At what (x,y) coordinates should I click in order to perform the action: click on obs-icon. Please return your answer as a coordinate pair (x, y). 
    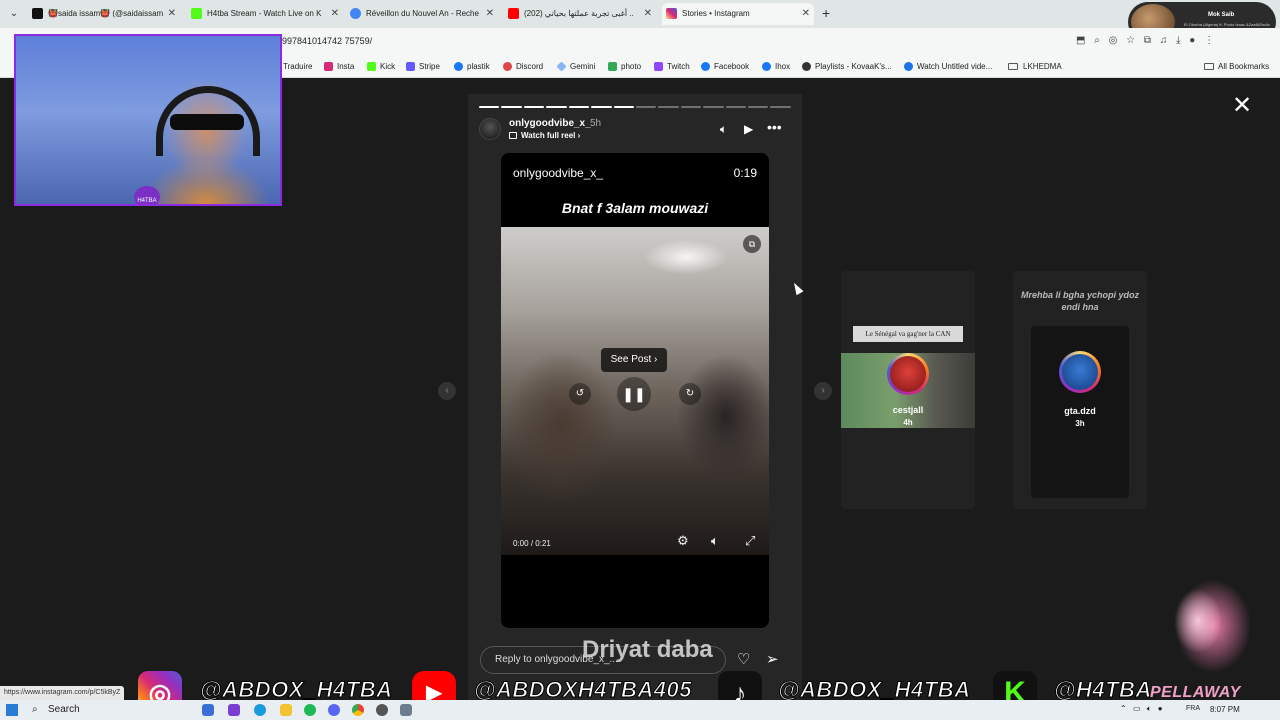
    Looking at the image, I should click on (234, 710).